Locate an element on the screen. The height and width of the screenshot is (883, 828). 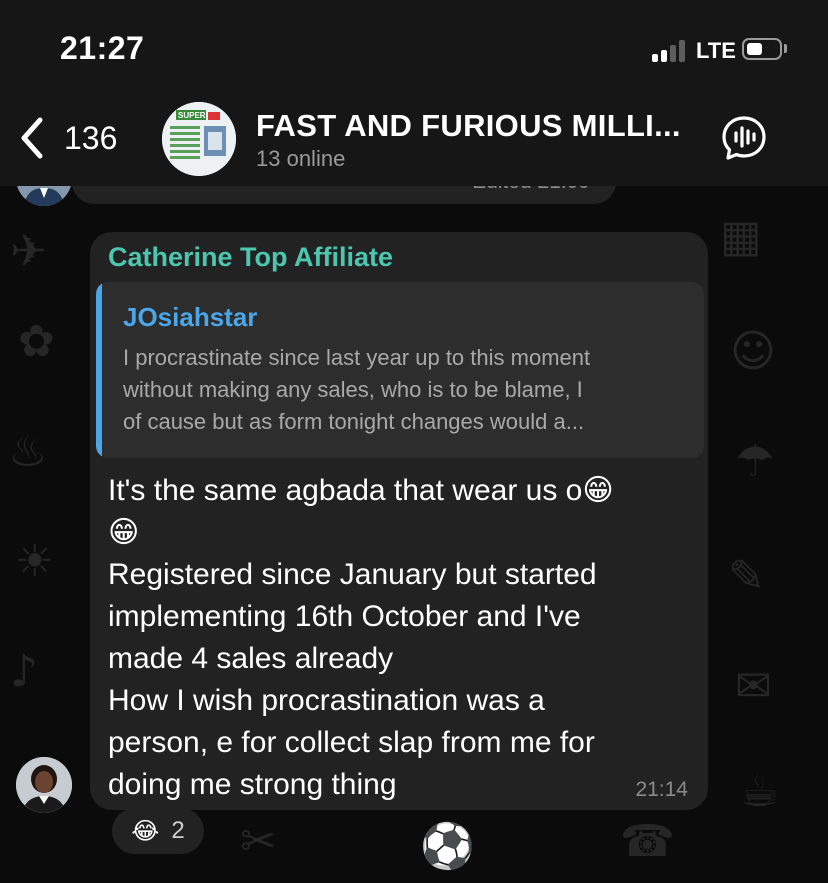
voice-chat-button is located at coordinates (744, 138).